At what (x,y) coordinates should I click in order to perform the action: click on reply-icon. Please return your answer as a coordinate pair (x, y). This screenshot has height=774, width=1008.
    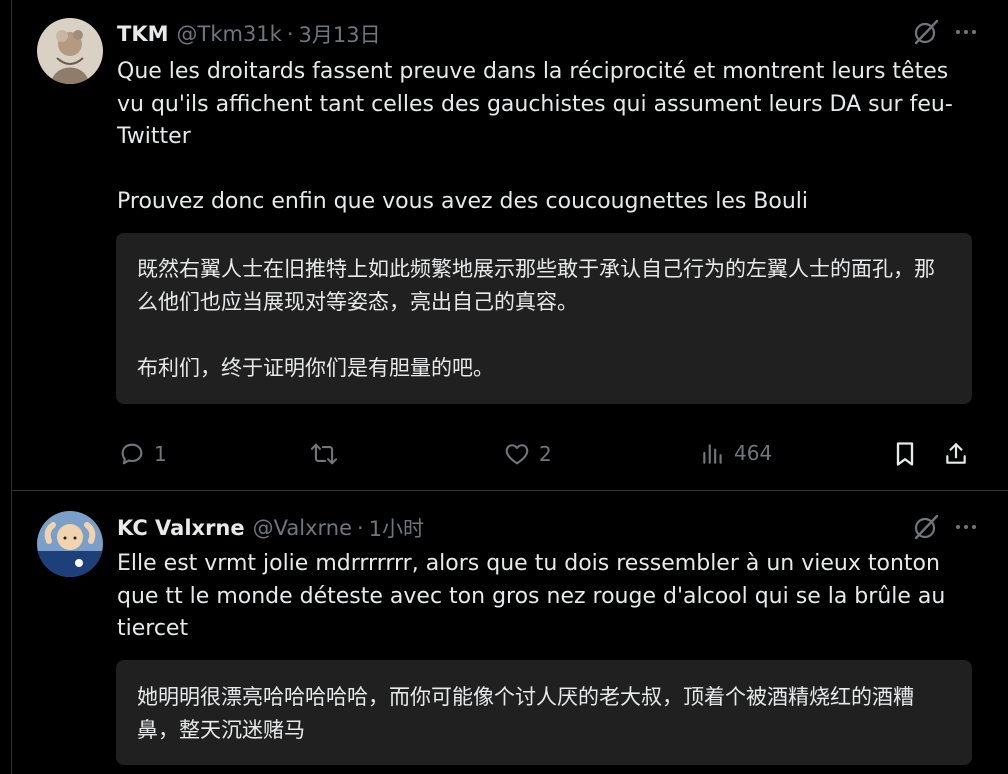
    Looking at the image, I should click on (132, 454).